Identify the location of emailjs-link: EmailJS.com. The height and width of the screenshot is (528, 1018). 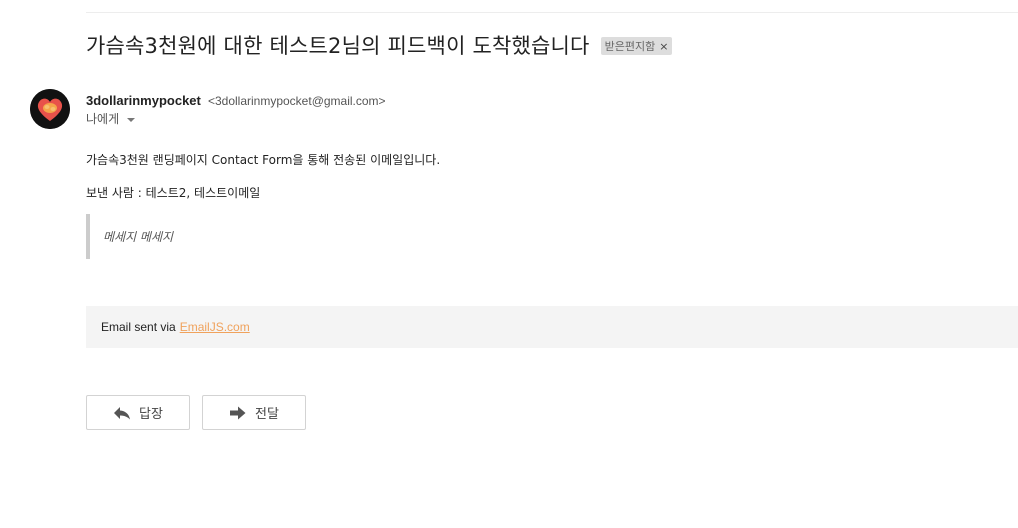
(215, 327).